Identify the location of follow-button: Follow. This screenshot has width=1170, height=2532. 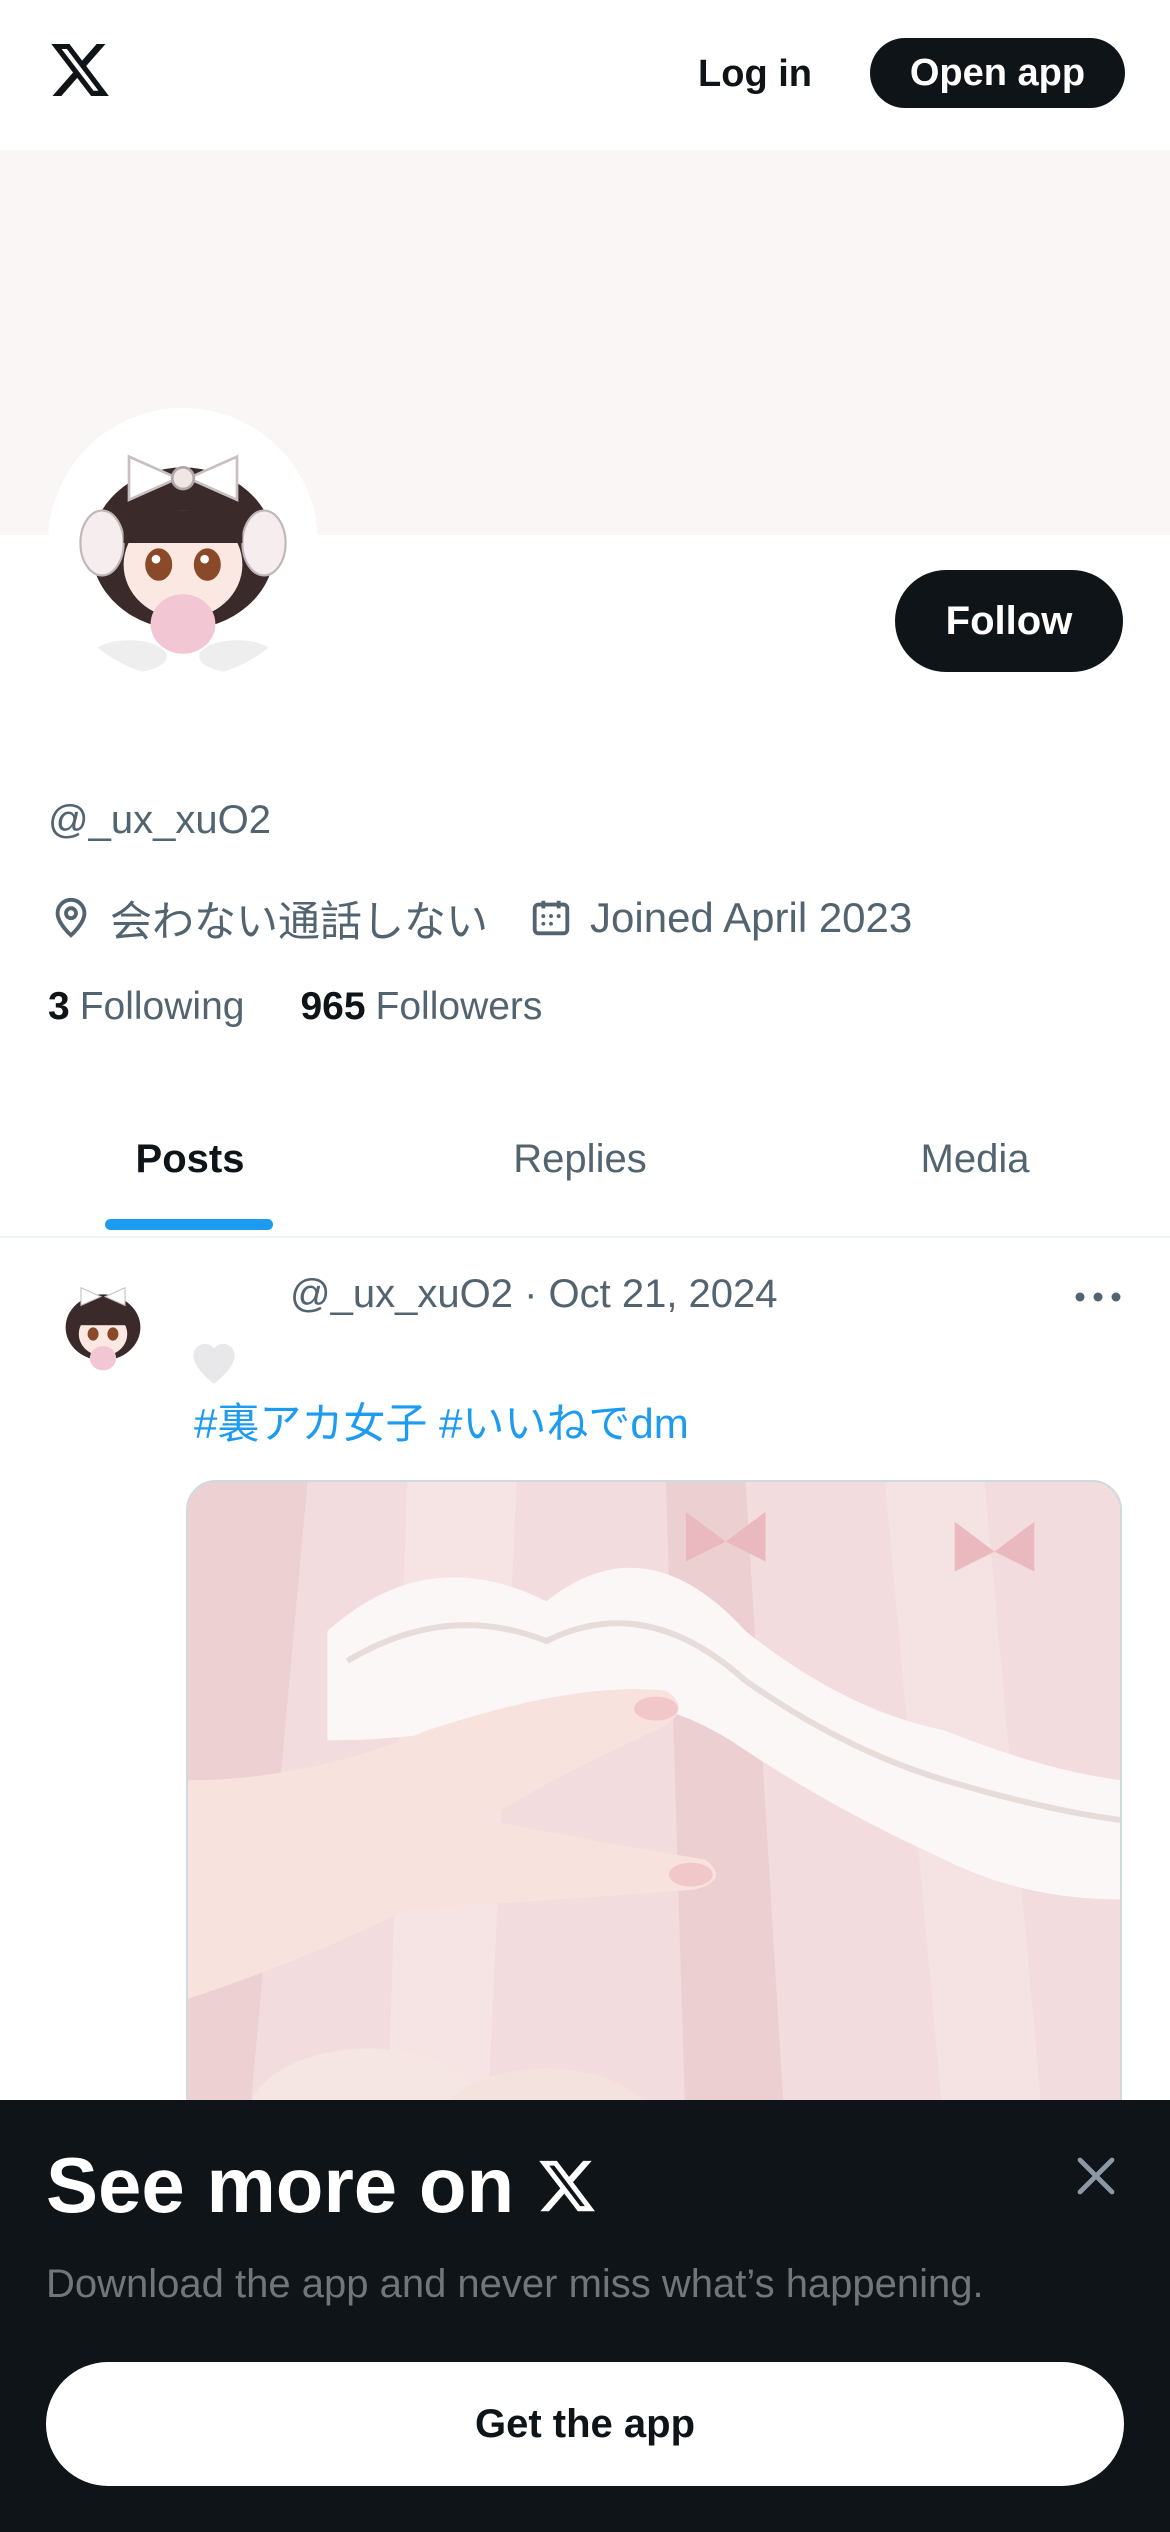
(1009, 621).